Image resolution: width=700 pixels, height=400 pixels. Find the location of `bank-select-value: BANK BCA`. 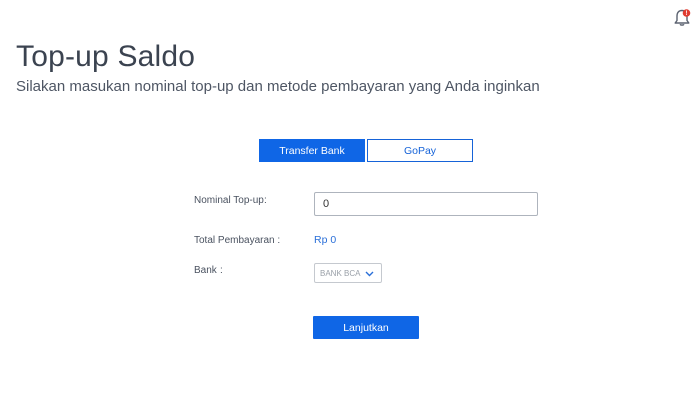

bank-select-value: BANK BCA is located at coordinates (340, 273).